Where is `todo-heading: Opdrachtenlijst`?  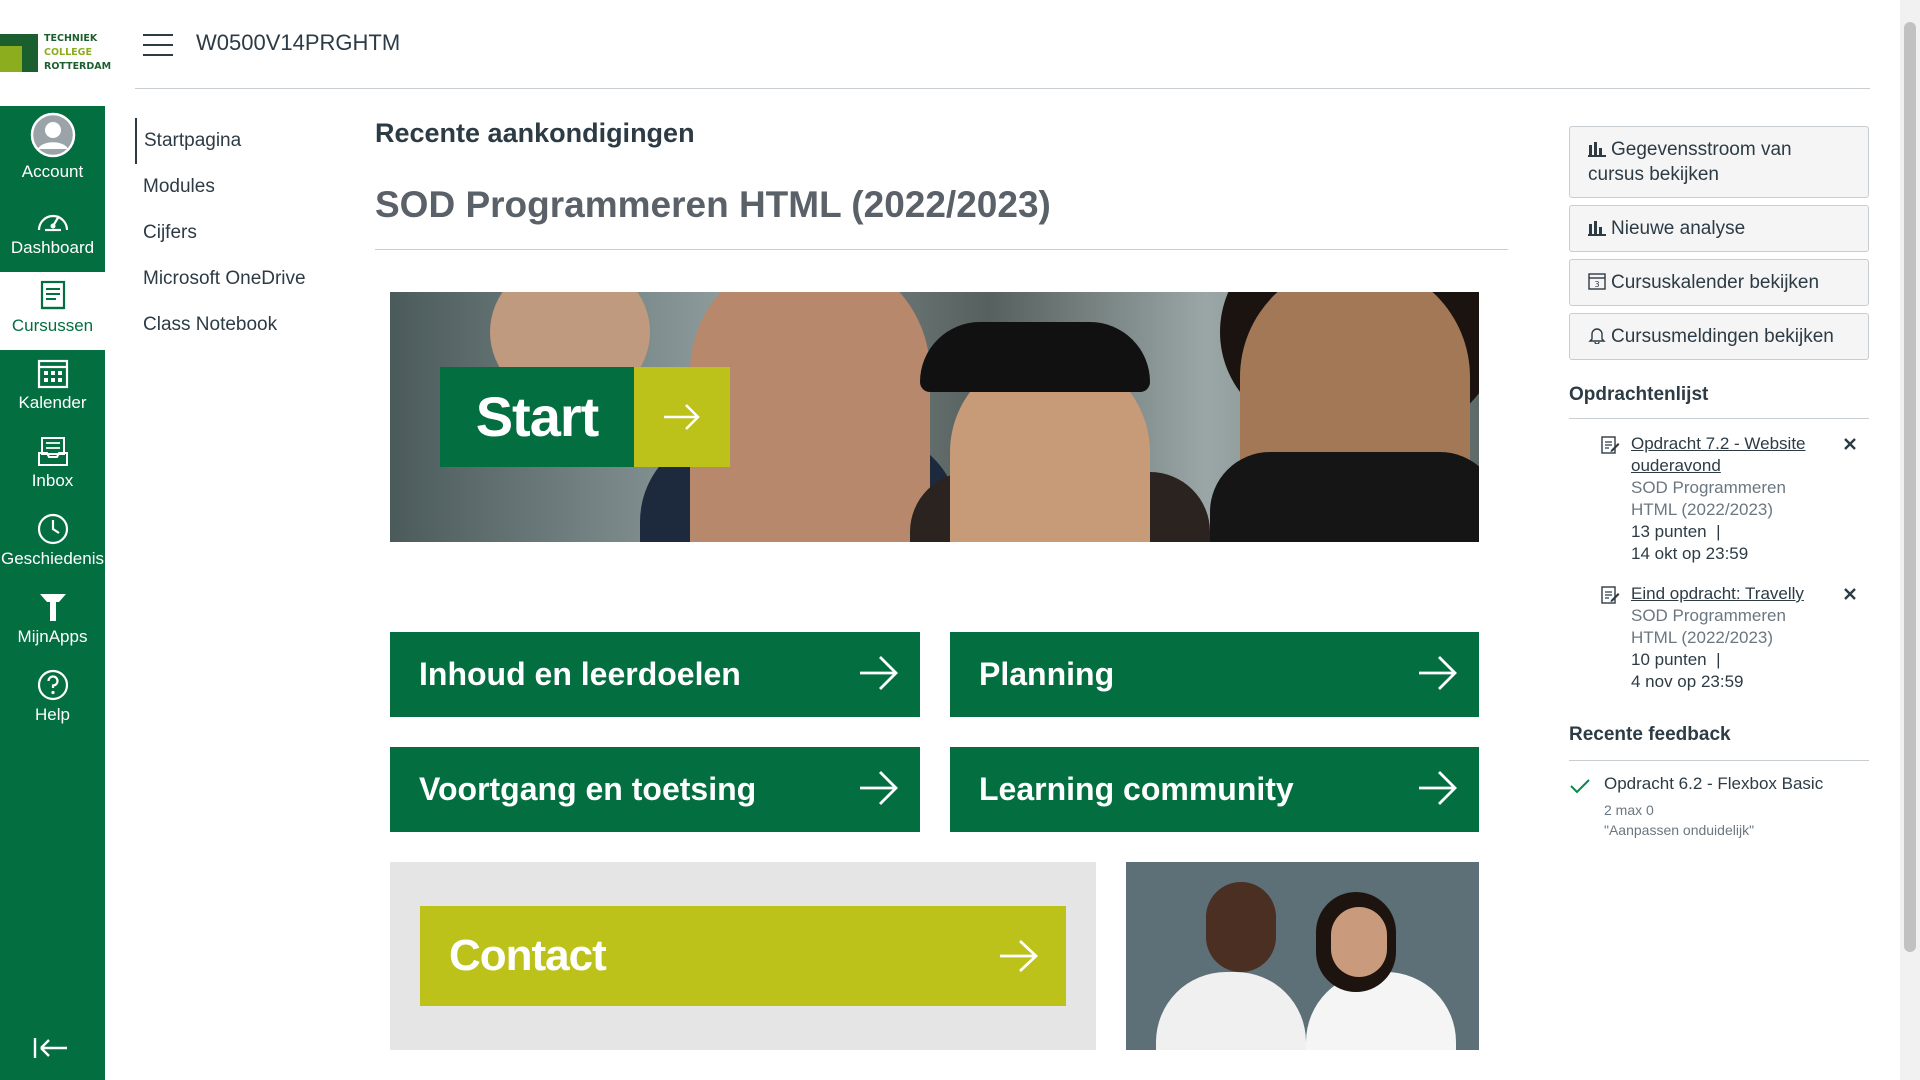
todo-heading: Opdrachtenlijst is located at coordinates (1639, 394).